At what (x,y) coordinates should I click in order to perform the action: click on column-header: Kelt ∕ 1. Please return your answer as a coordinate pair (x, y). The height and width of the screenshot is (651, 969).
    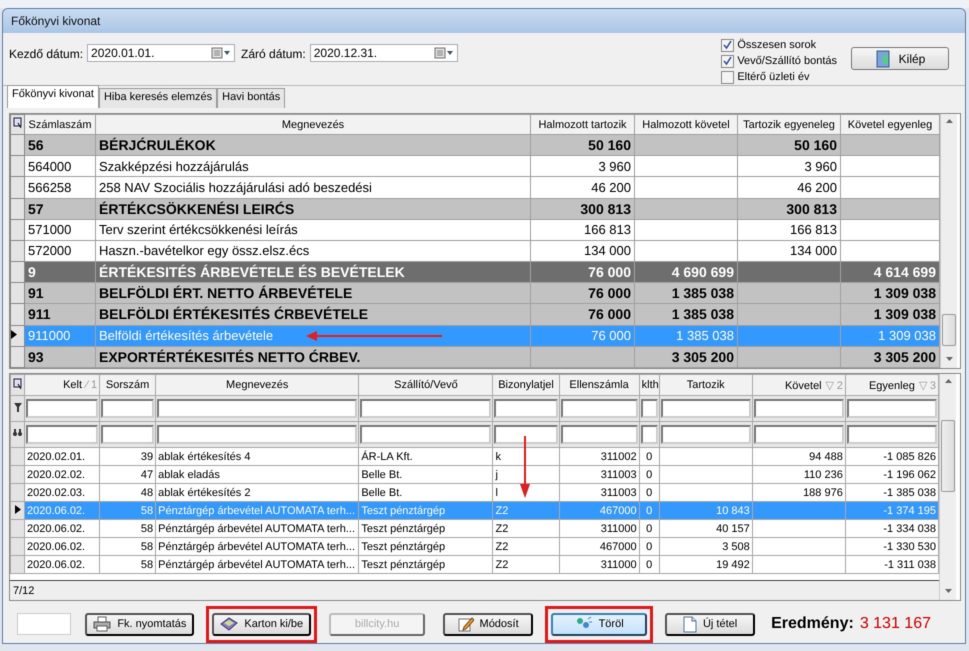
    Looking at the image, I should click on (62, 385).